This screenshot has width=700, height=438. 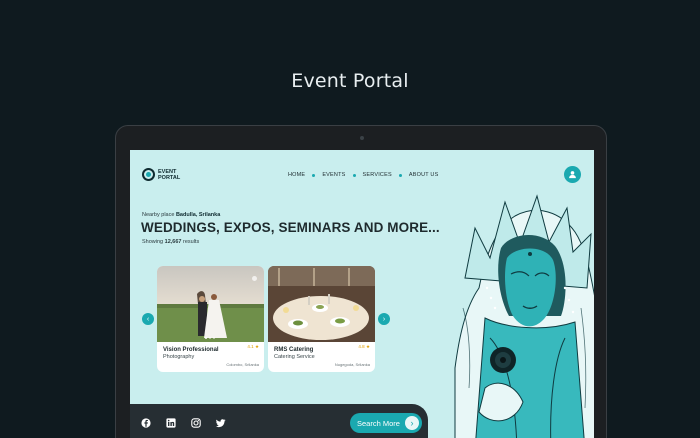 What do you see at coordinates (350, 81) in the screenshot?
I see `showcase-title: Event Portal` at bounding box center [350, 81].